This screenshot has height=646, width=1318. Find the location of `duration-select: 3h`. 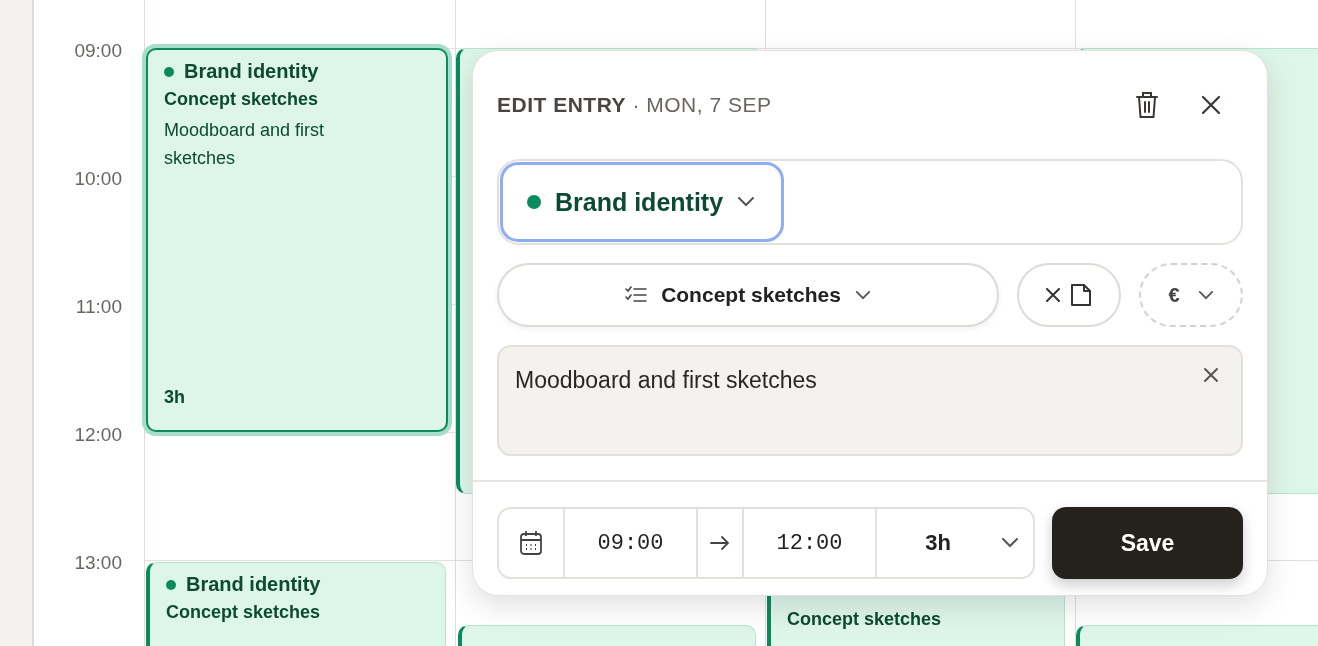

duration-select: 3h is located at coordinates (955, 543).